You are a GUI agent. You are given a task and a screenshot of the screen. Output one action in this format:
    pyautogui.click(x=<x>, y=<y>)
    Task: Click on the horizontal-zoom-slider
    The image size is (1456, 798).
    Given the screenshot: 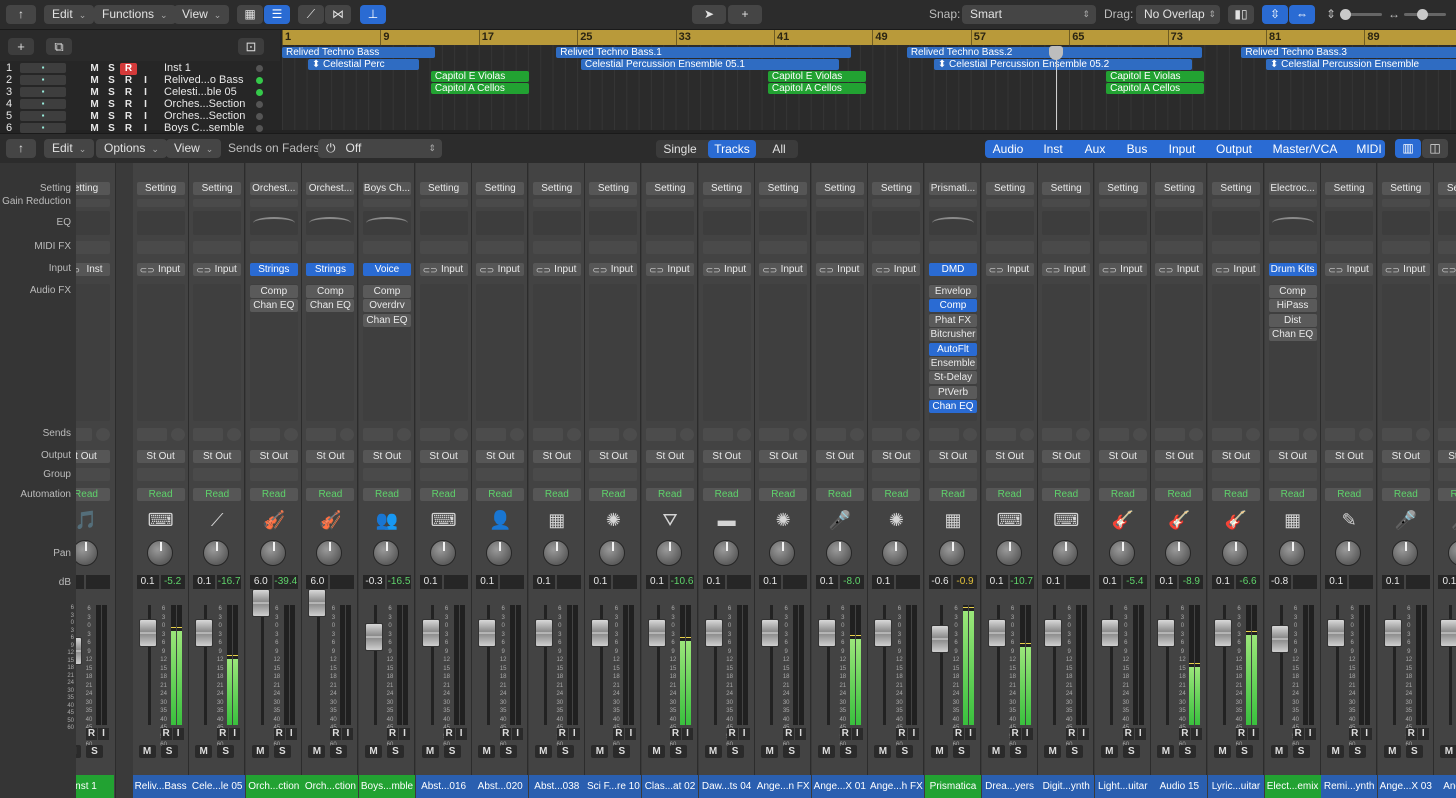 What is the action you would take?
    pyautogui.click(x=1425, y=14)
    